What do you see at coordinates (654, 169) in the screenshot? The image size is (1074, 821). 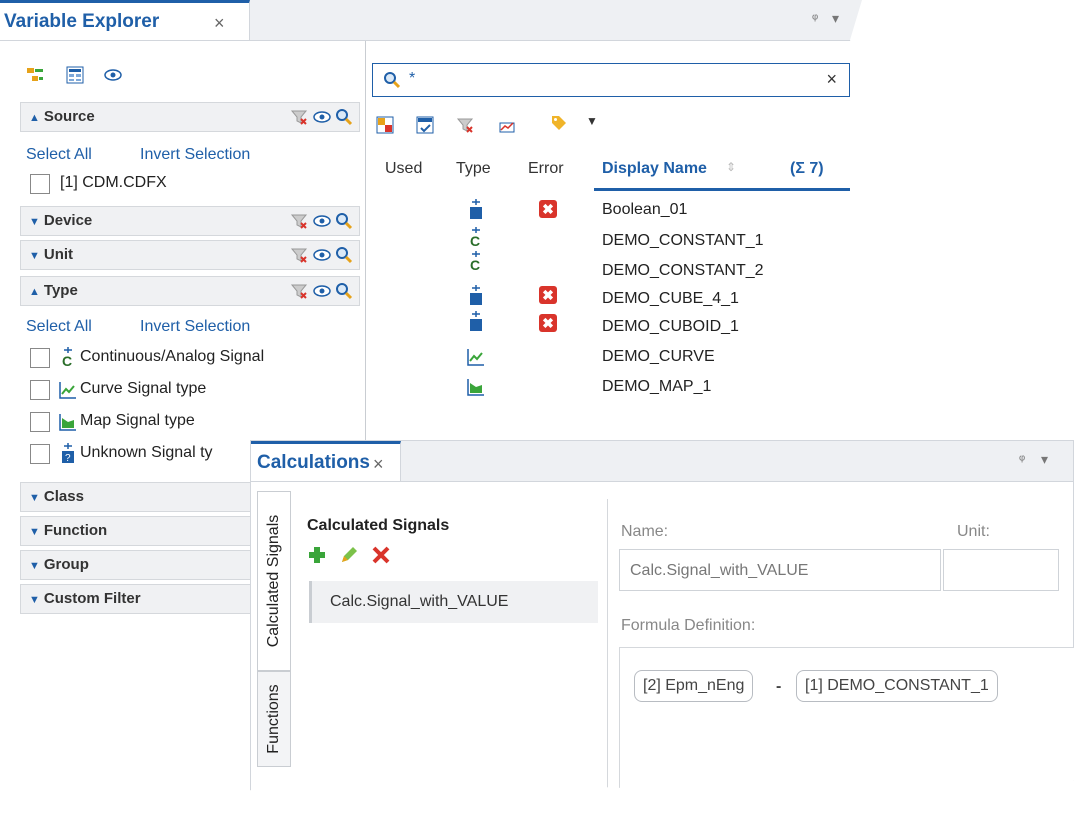 I see `column-display-name: Display Name` at bounding box center [654, 169].